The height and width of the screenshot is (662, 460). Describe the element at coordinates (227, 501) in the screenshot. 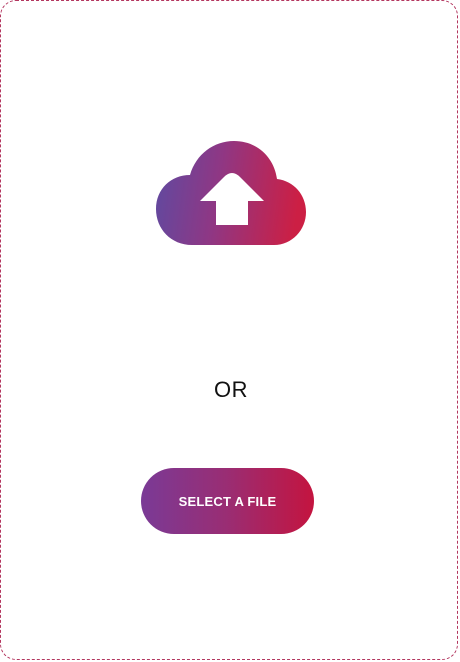

I see `select-file-button: SELECT A FILE` at that location.